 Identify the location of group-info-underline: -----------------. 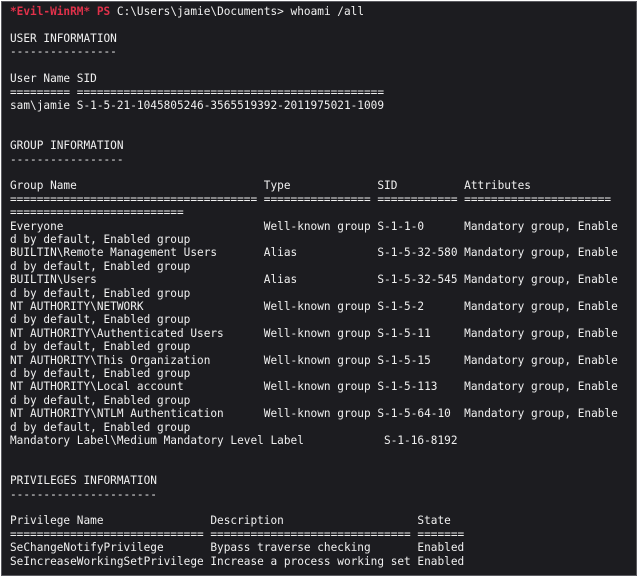
(67, 159).